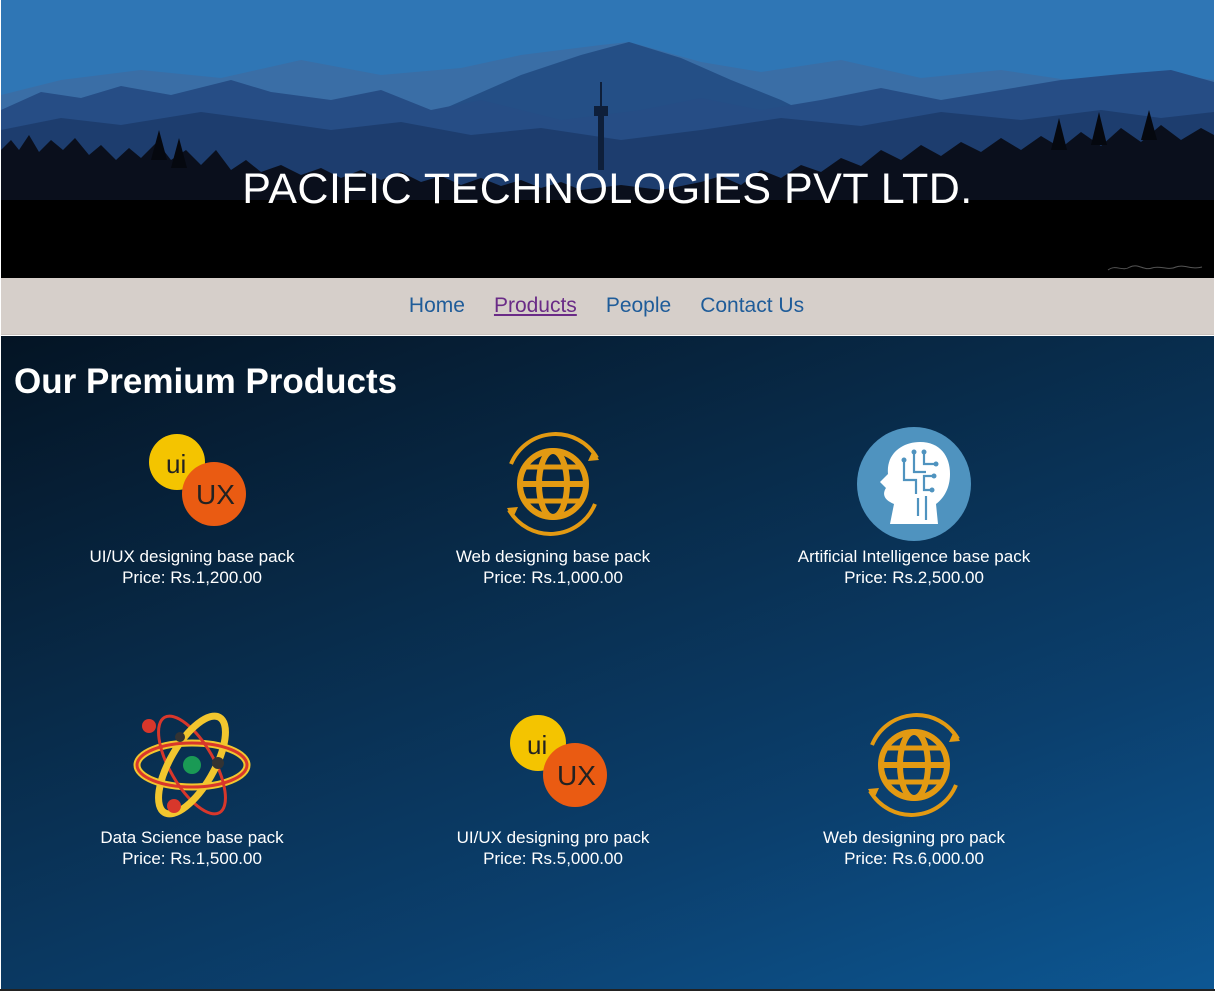 Image resolution: width=1215 pixels, height=991 pixels. What do you see at coordinates (535, 306) in the screenshot?
I see `nav-link-products: Products` at bounding box center [535, 306].